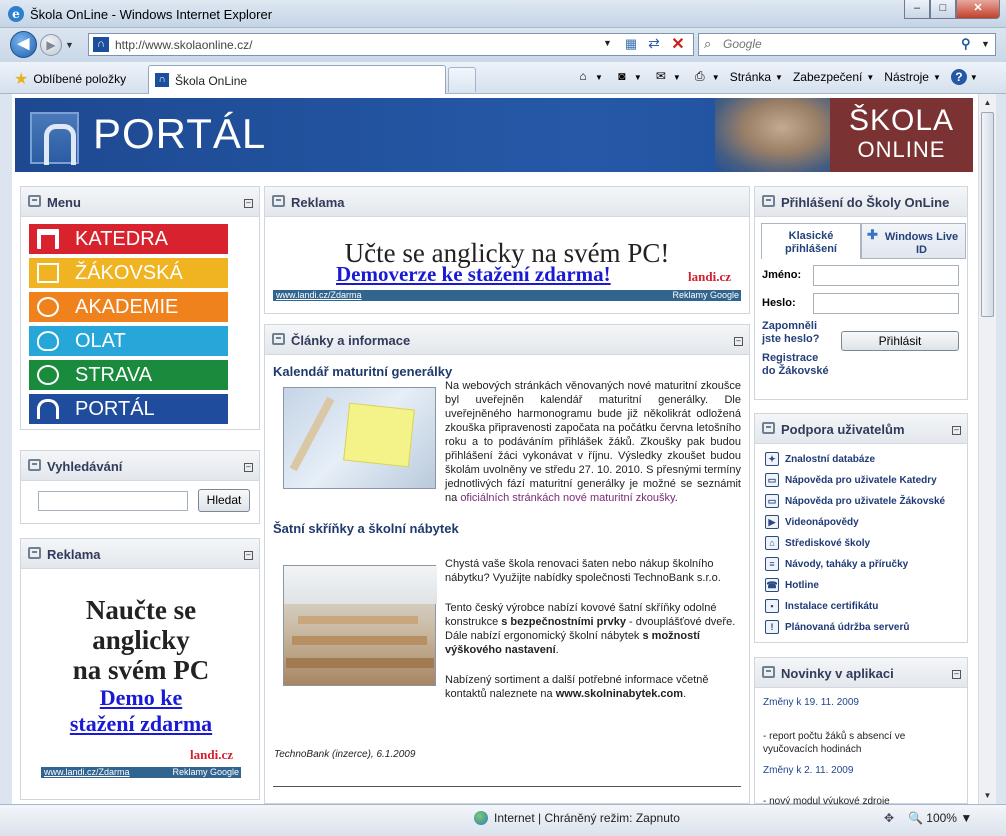 This screenshot has height=836, width=1006. Describe the element at coordinates (128, 409) in the screenshot. I see `menu-item-portal: PORTÁL` at that location.